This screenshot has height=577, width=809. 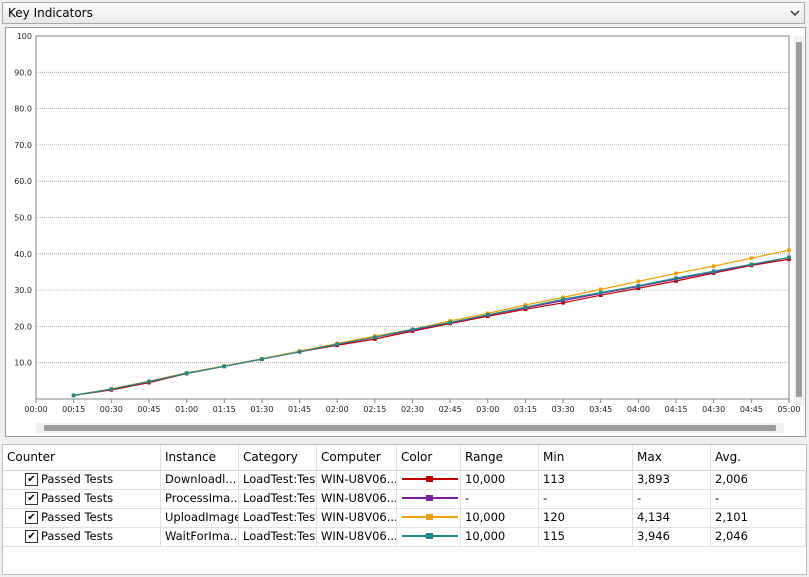 I want to click on column-instance: Instance, so click(x=200, y=457).